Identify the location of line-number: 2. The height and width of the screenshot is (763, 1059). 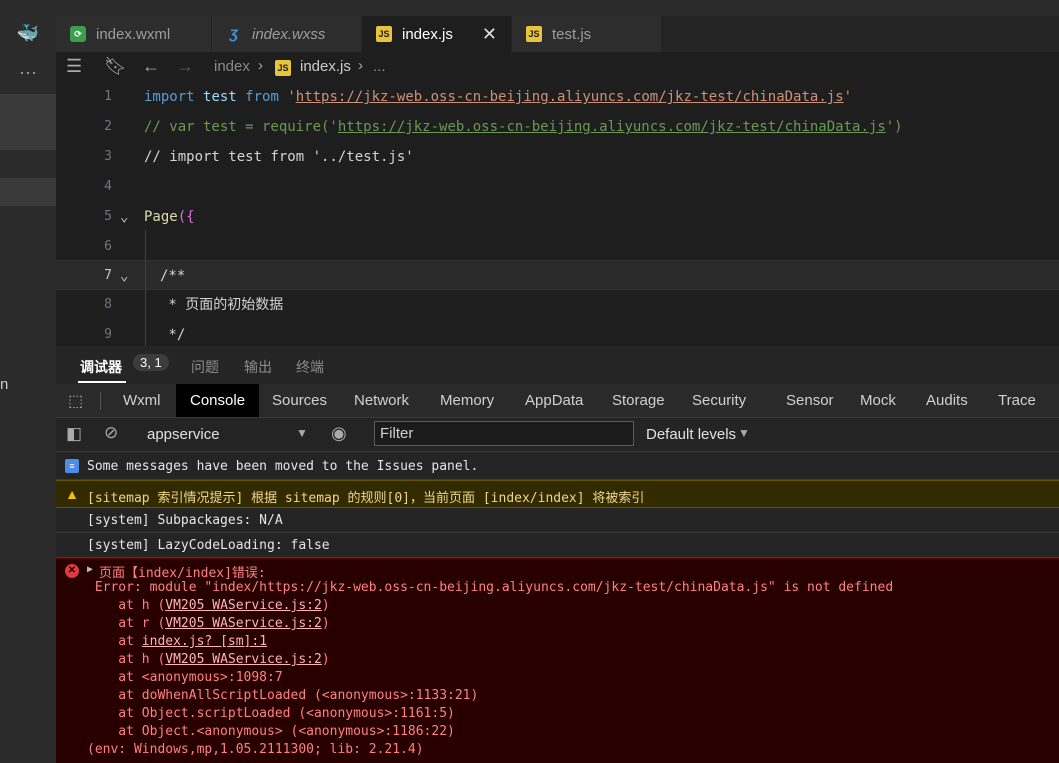
(108, 126).